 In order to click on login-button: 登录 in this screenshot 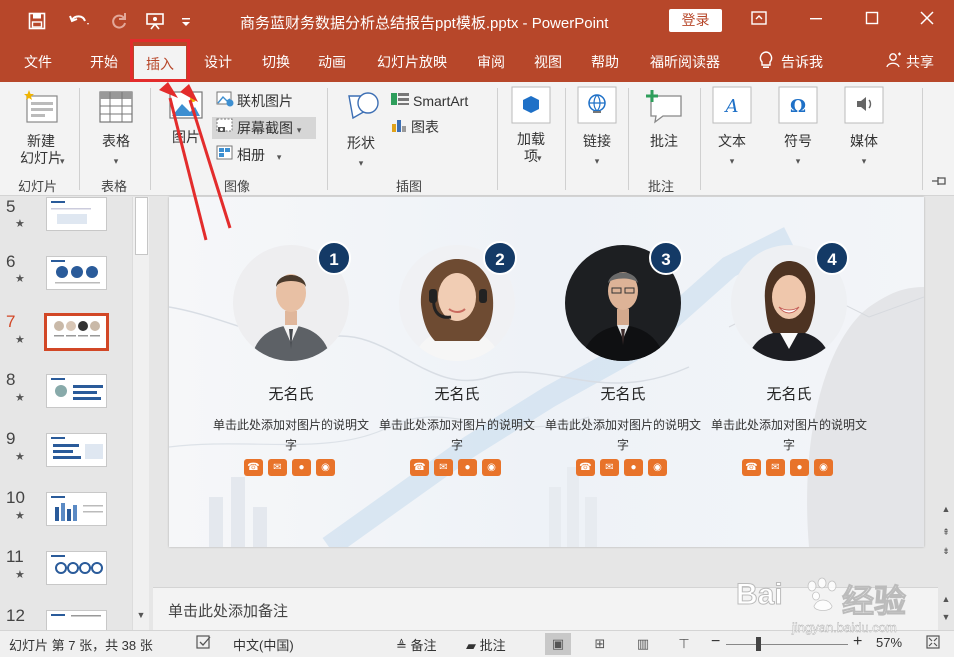, I will do `click(695, 20)`.